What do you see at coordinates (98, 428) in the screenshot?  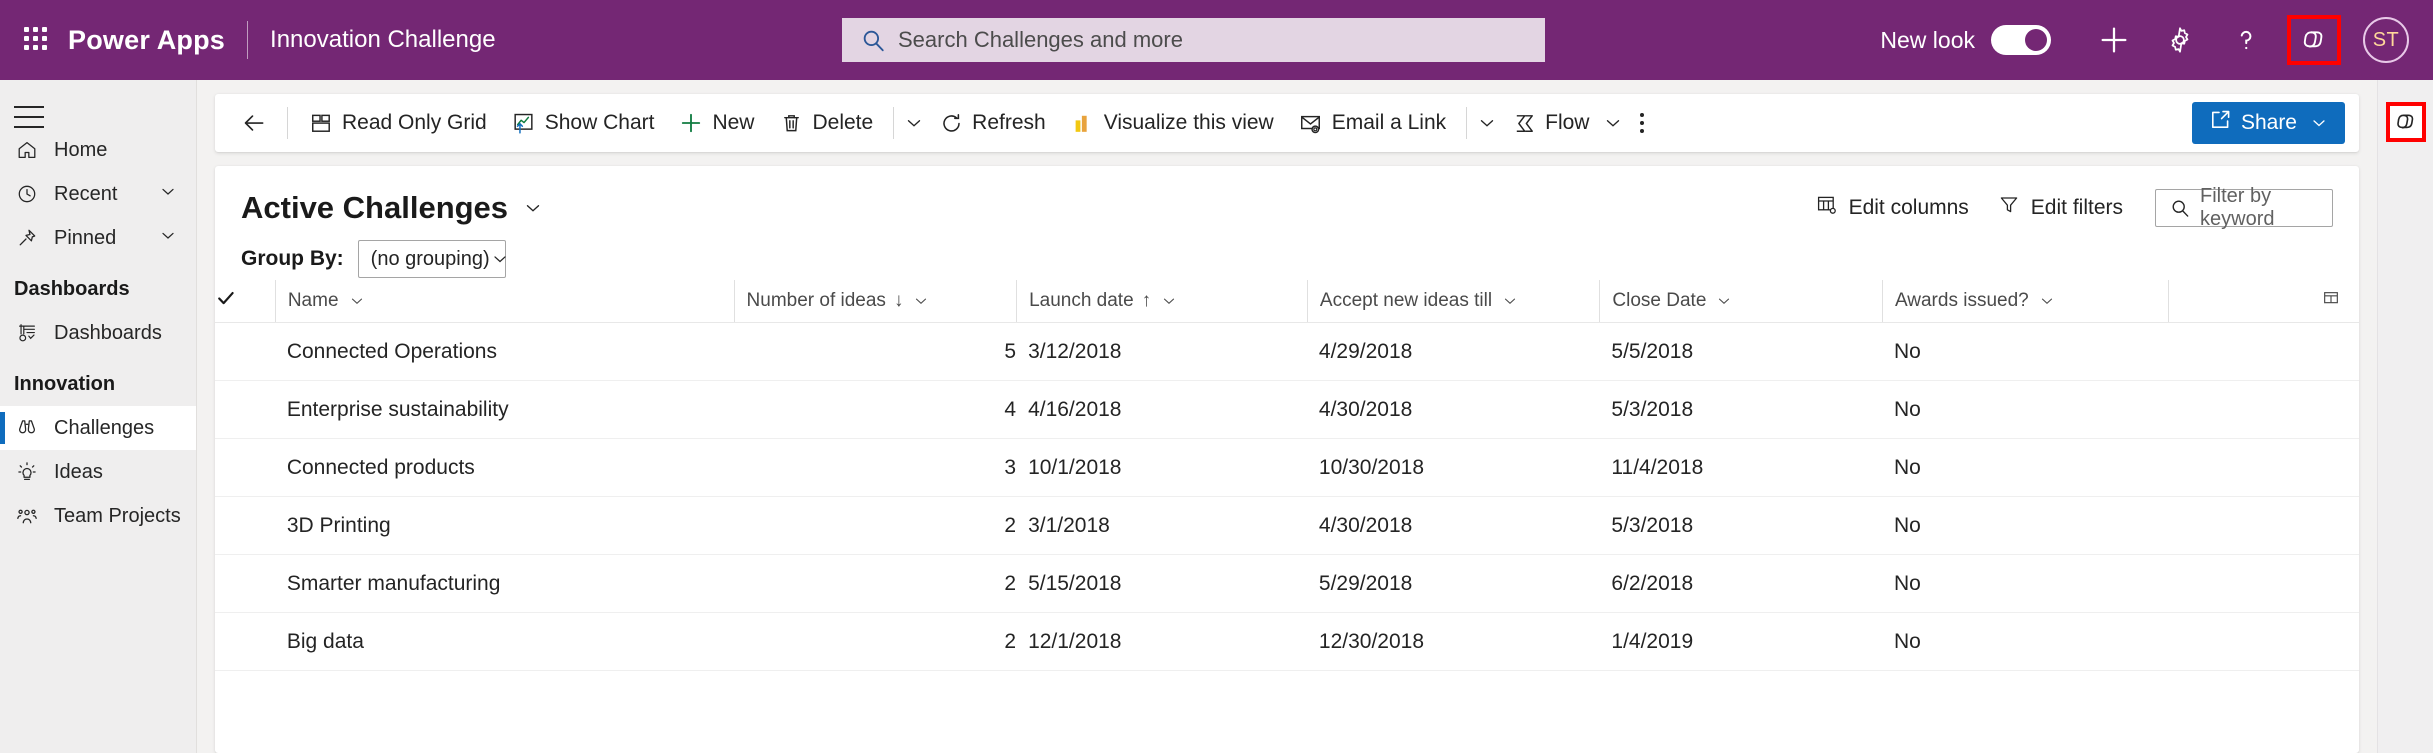 I see `sidebar-item-challenges: Challenges` at bounding box center [98, 428].